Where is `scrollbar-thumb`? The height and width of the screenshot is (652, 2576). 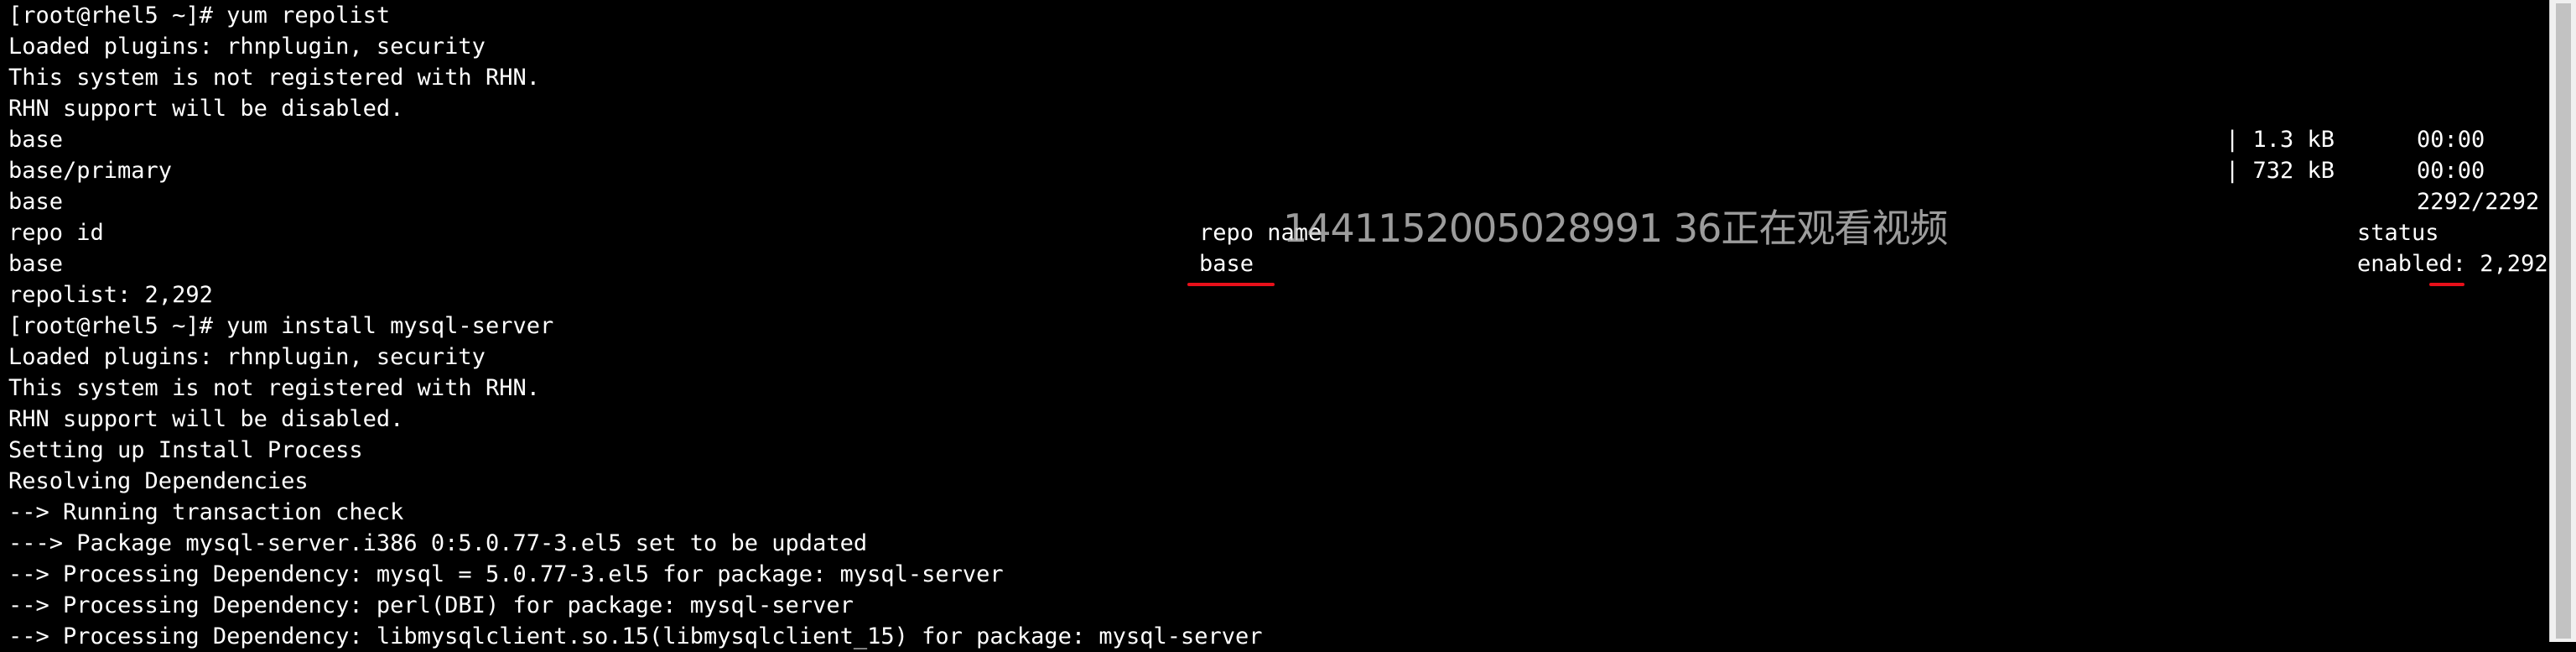 scrollbar-thumb is located at coordinates (2563, 321).